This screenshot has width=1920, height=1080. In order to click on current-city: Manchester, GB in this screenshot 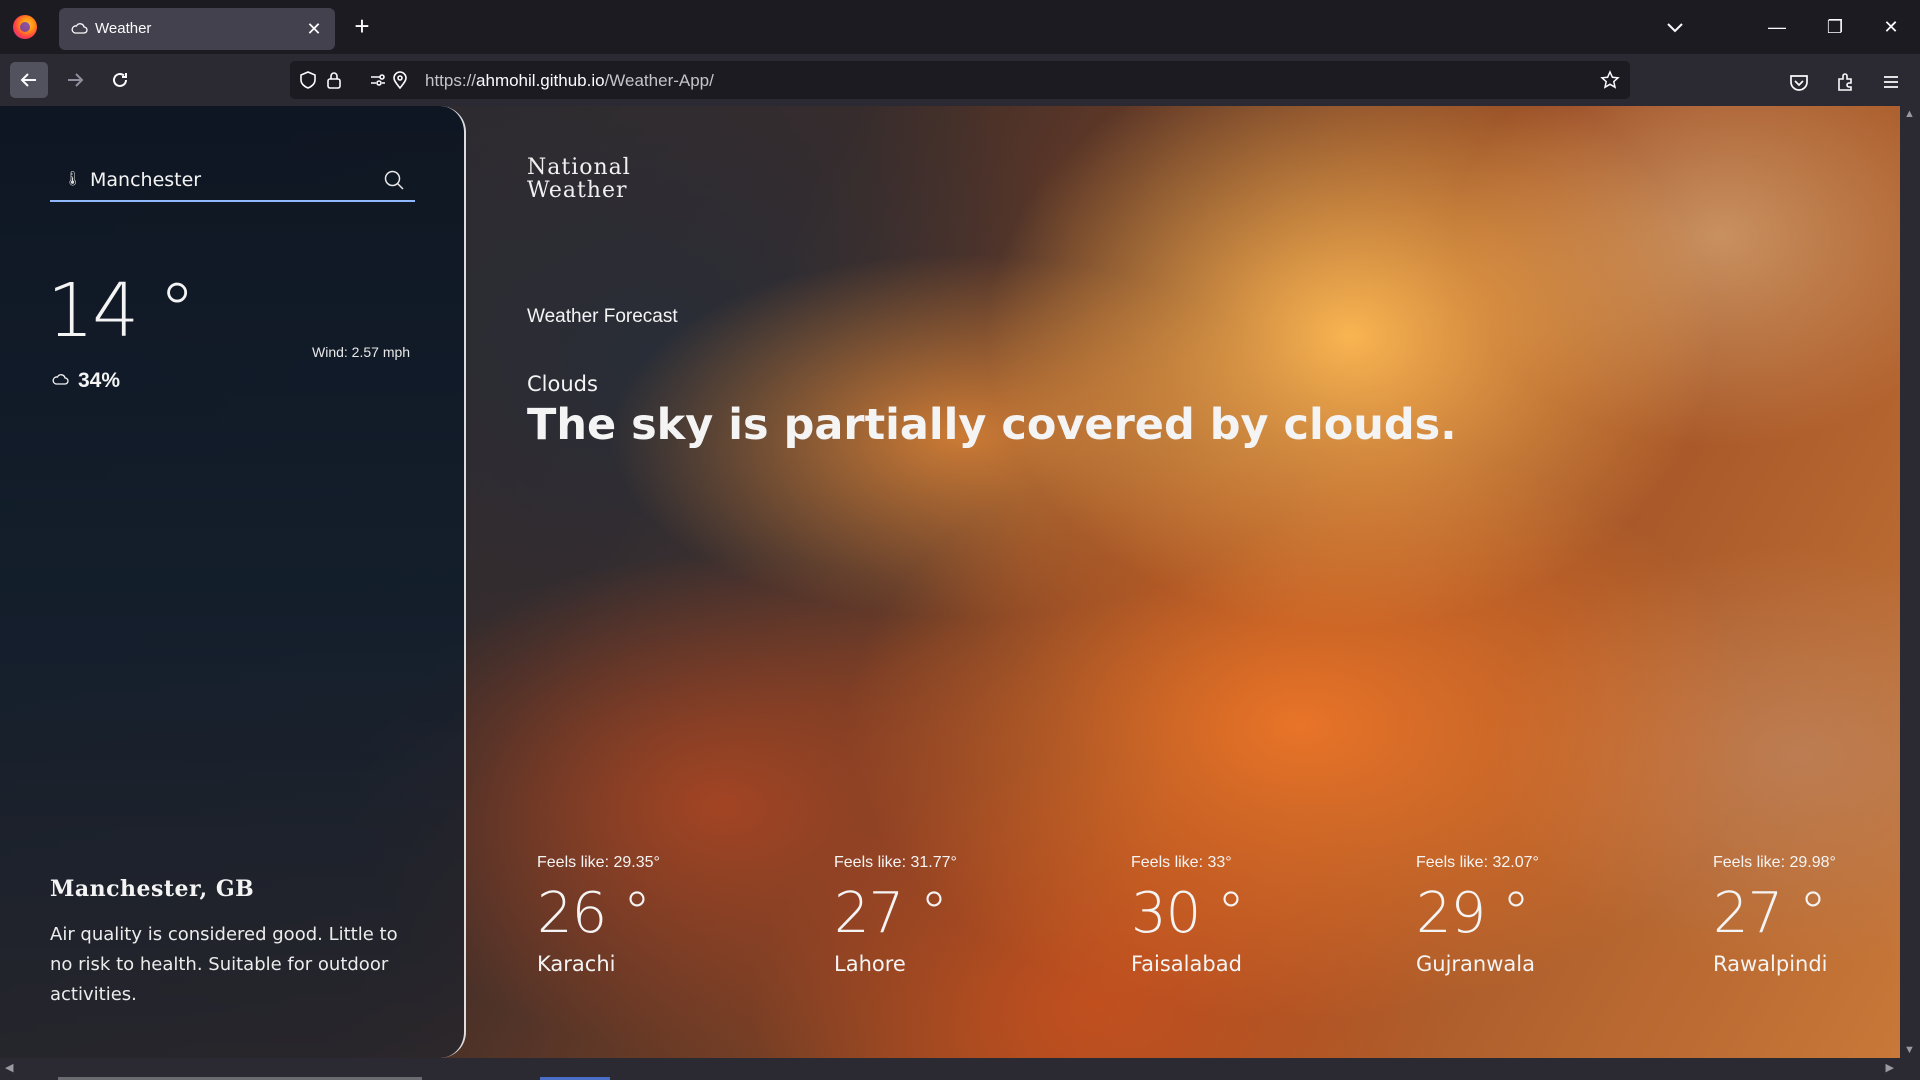, I will do `click(152, 889)`.